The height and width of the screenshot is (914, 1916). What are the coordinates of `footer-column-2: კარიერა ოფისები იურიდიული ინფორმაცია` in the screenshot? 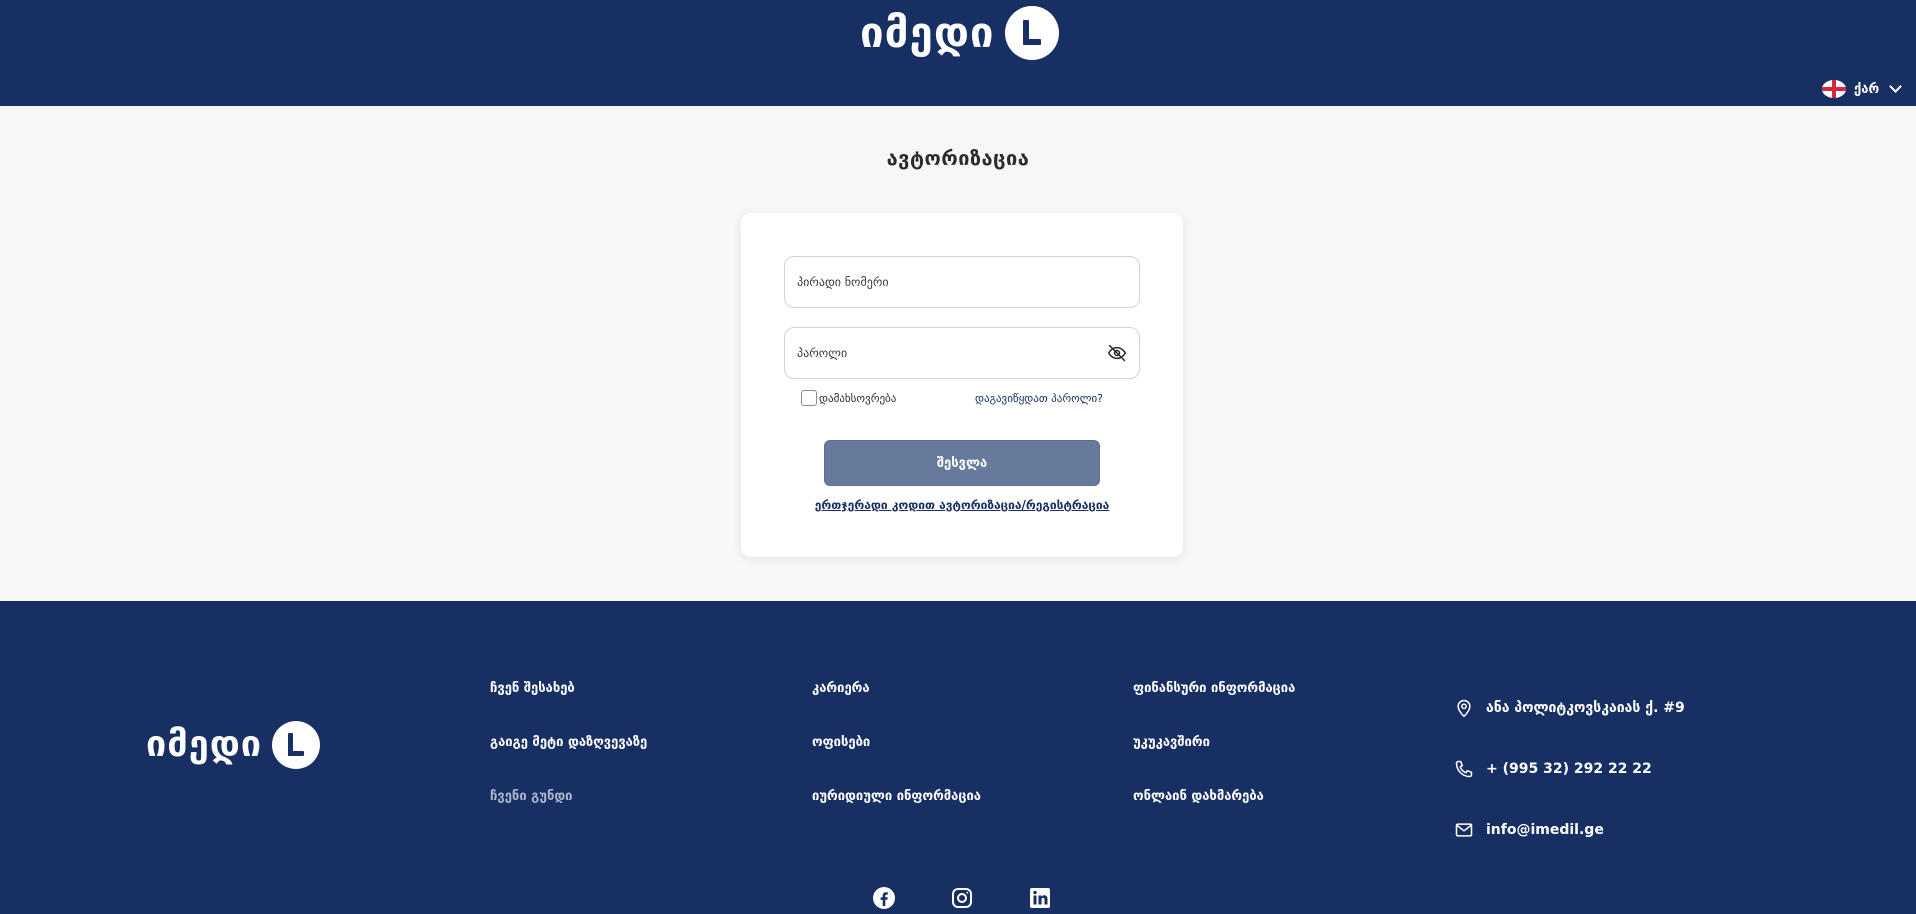 It's located at (896, 762).